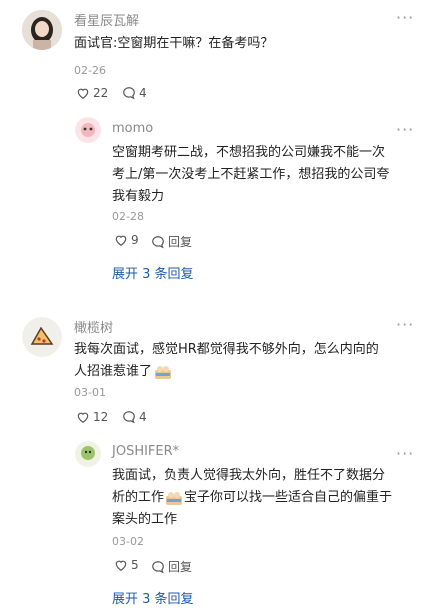 The height and width of the screenshot is (613, 435). I want to click on reply-text-line: 析的工作 宝子你可以找一些适合自己的偏重于, so click(252, 498).